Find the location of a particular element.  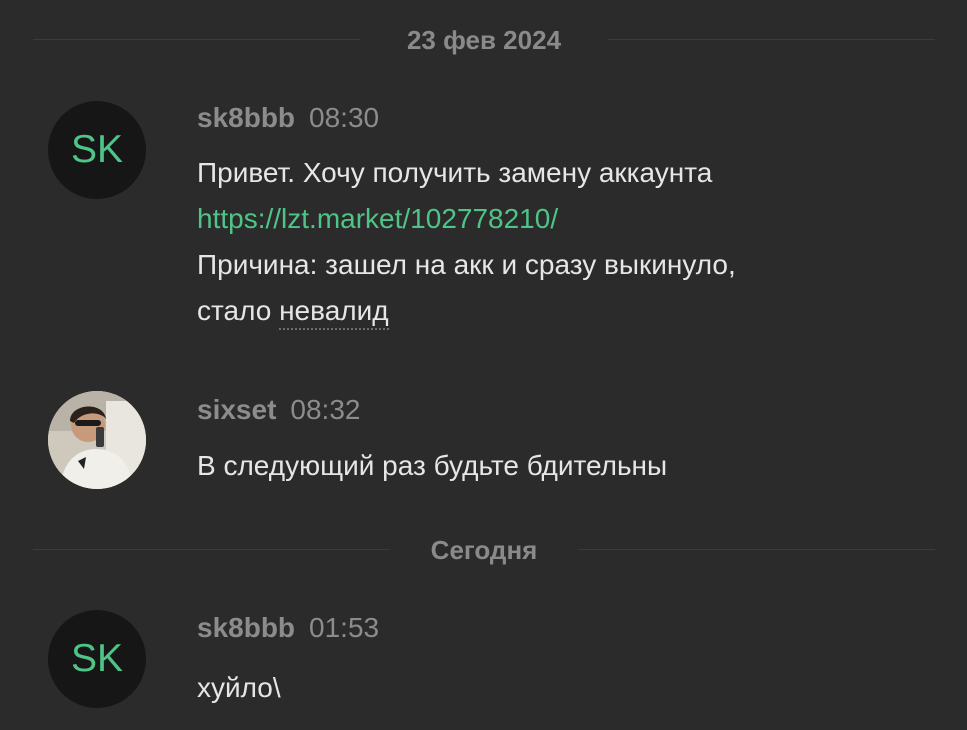

message-header: sk8bbb 08:30 is located at coordinates (288, 120).